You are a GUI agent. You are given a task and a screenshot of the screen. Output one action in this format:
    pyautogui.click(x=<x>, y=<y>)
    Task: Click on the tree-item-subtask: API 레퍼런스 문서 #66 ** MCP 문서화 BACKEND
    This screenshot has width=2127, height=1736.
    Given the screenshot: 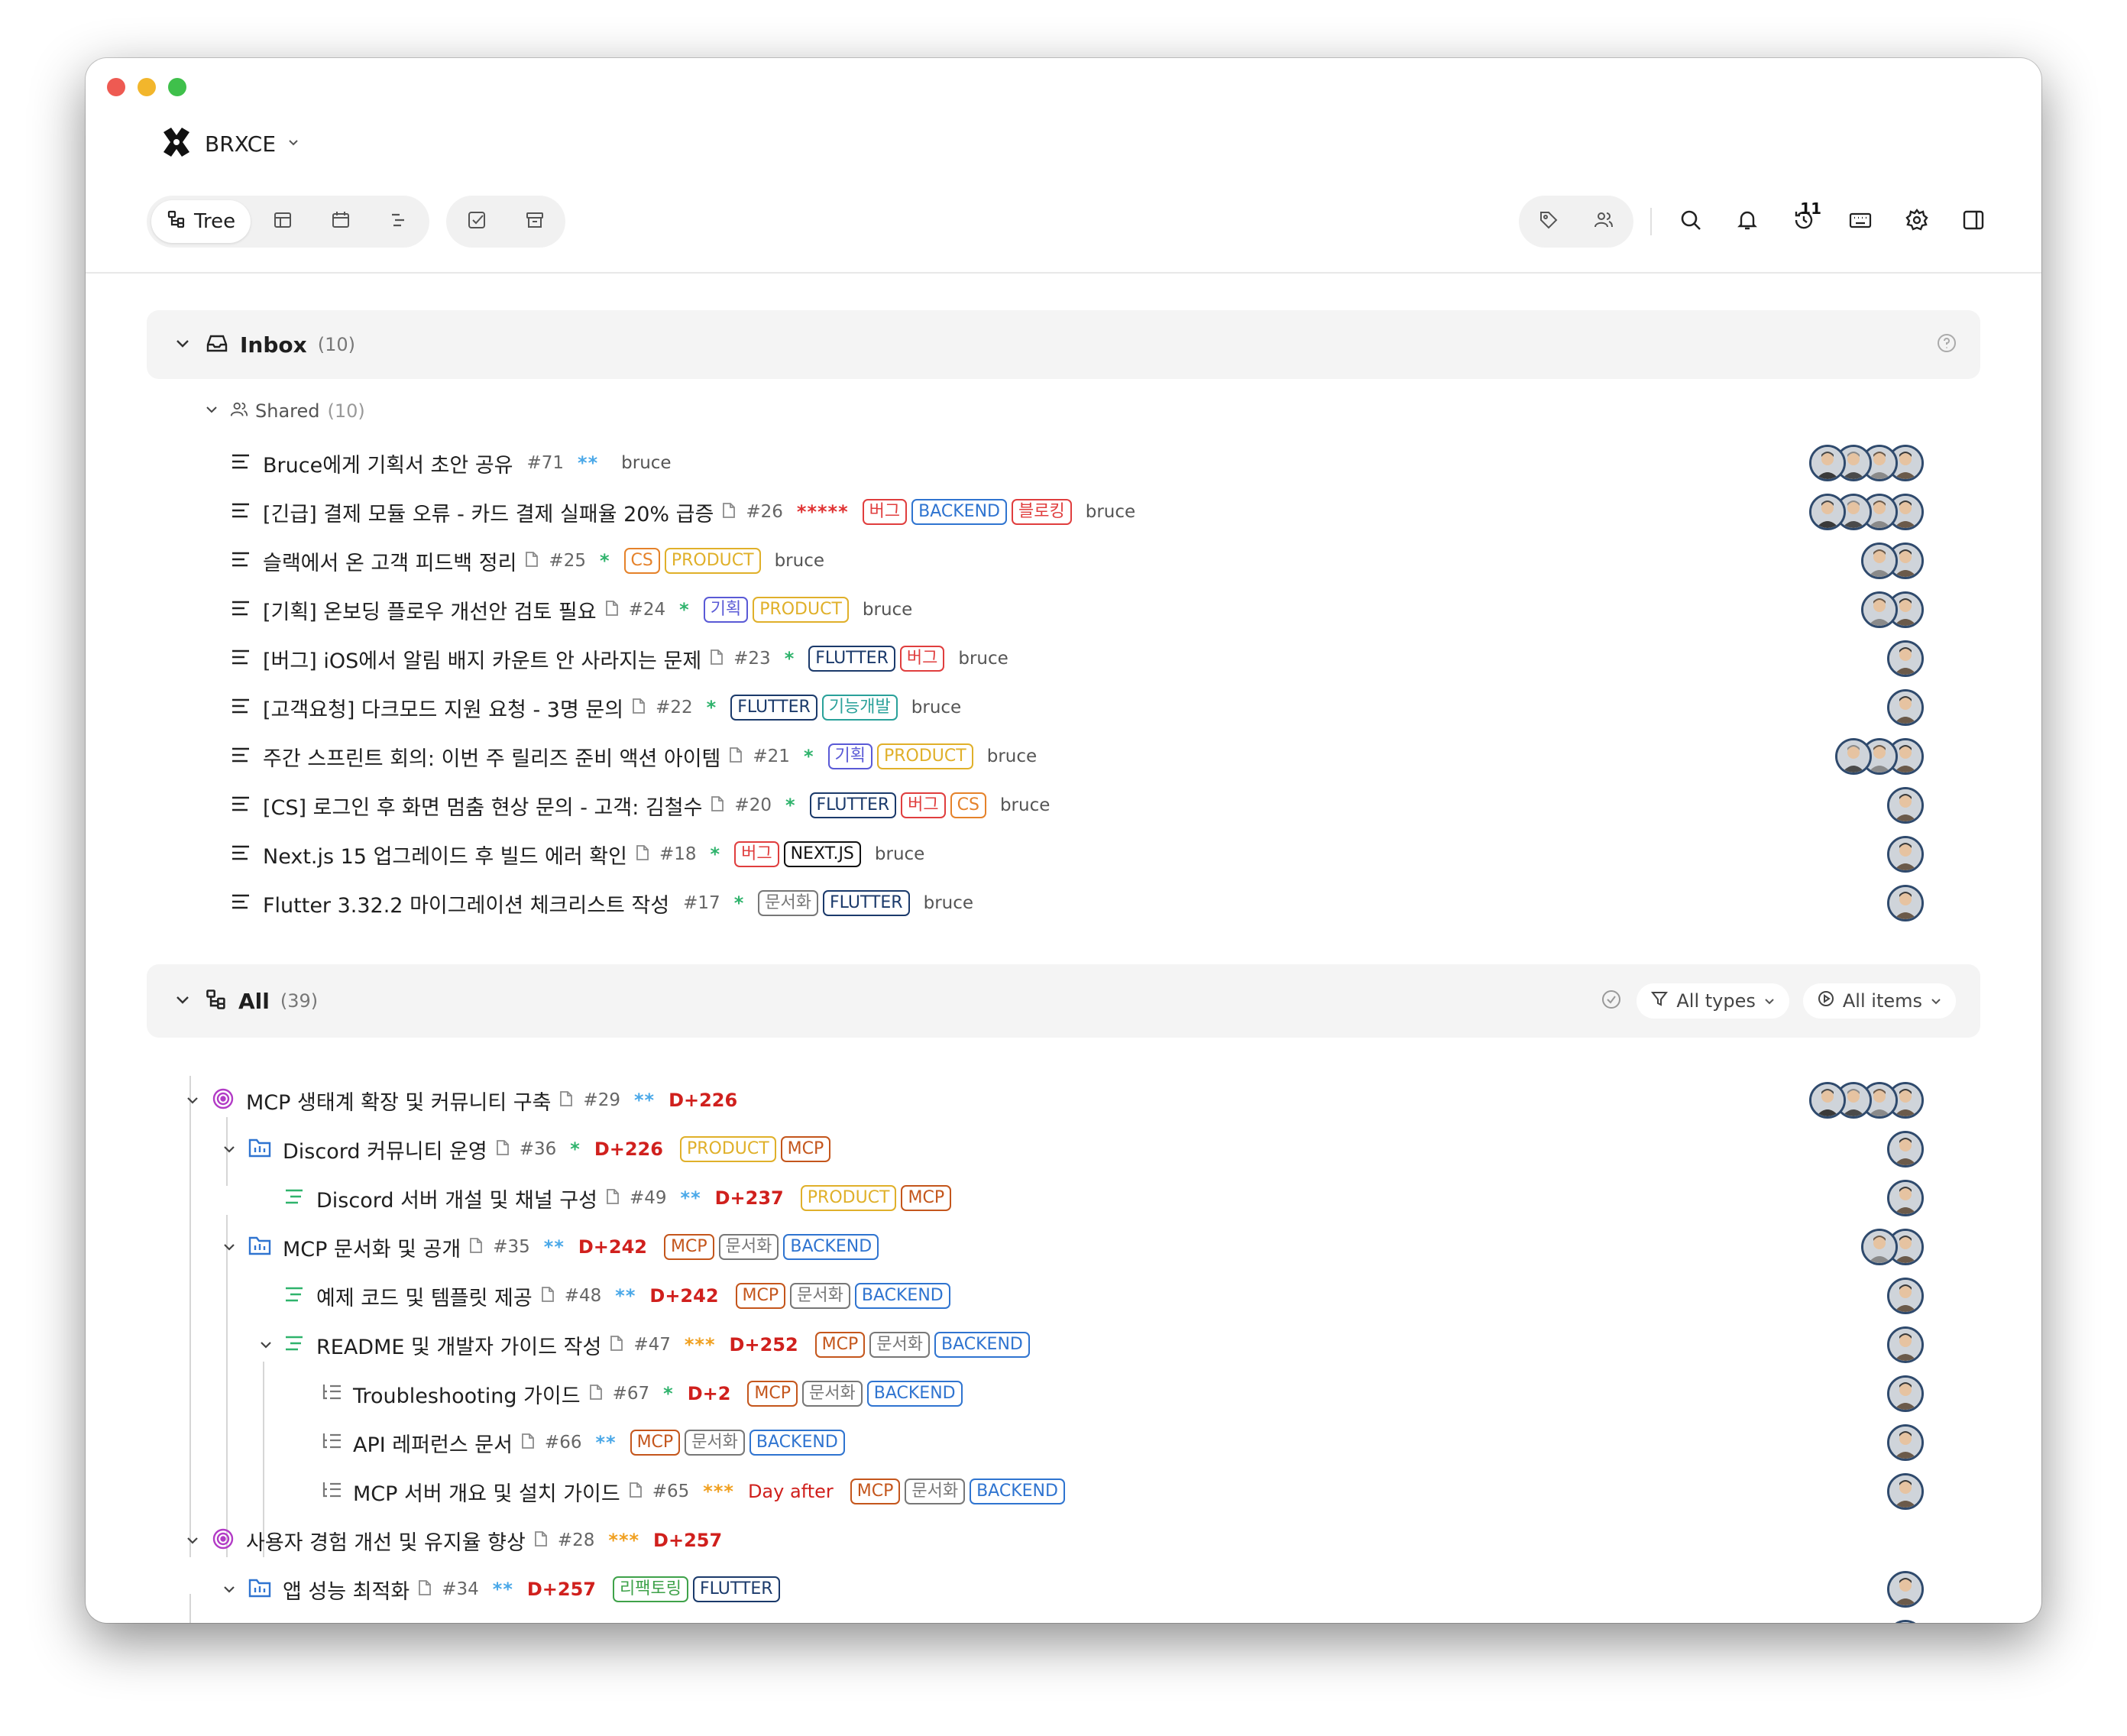 What is the action you would take?
    pyautogui.click(x=1063, y=1442)
    